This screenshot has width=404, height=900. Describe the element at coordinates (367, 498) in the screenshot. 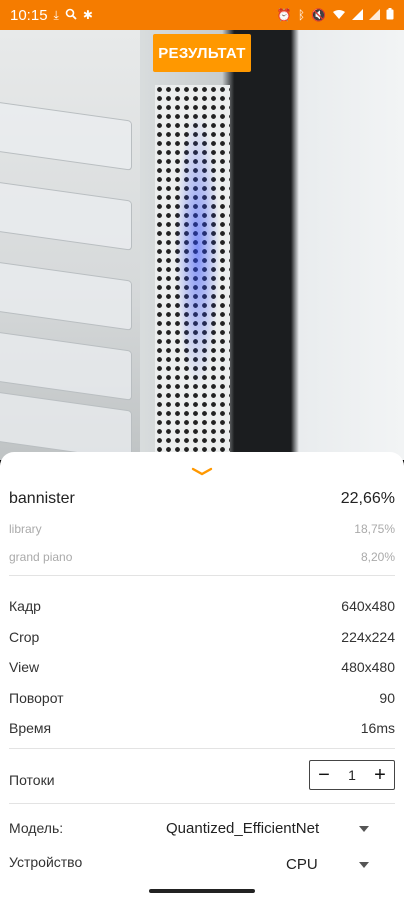

I see `top-result-value: 22,66%` at that location.